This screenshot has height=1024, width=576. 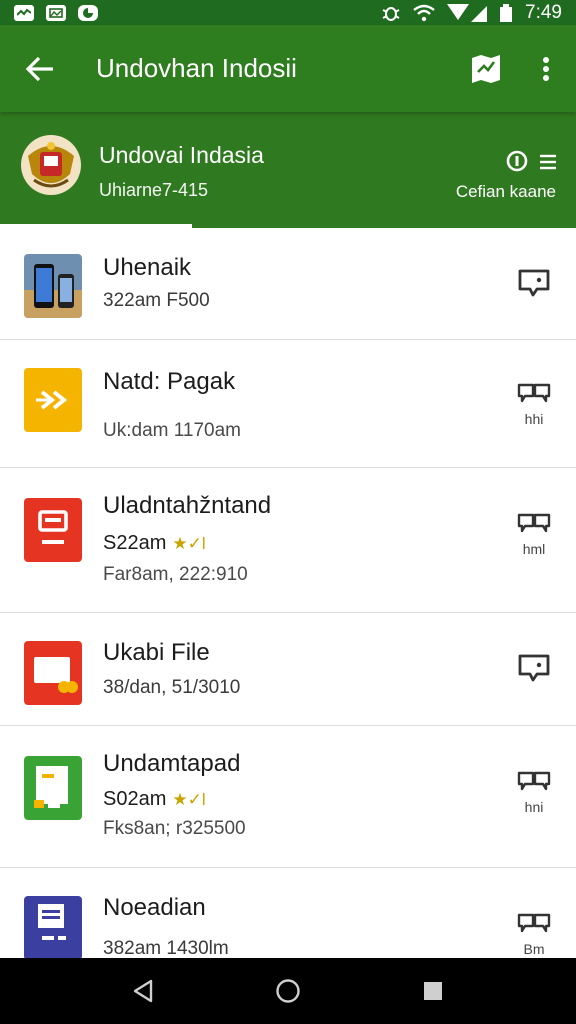 I want to click on item-time: S22am, so click(x=135, y=543).